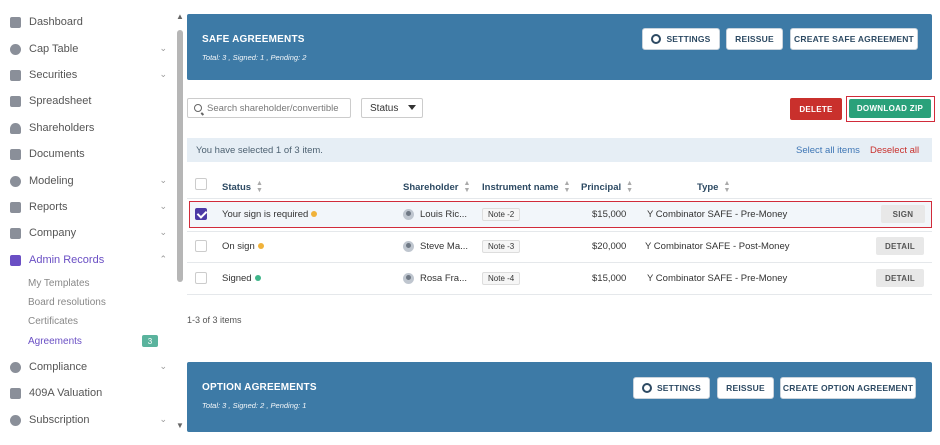  Describe the element at coordinates (163, 259) in the screenshot. I see `chevron-up-icon: ⌃` at that location.